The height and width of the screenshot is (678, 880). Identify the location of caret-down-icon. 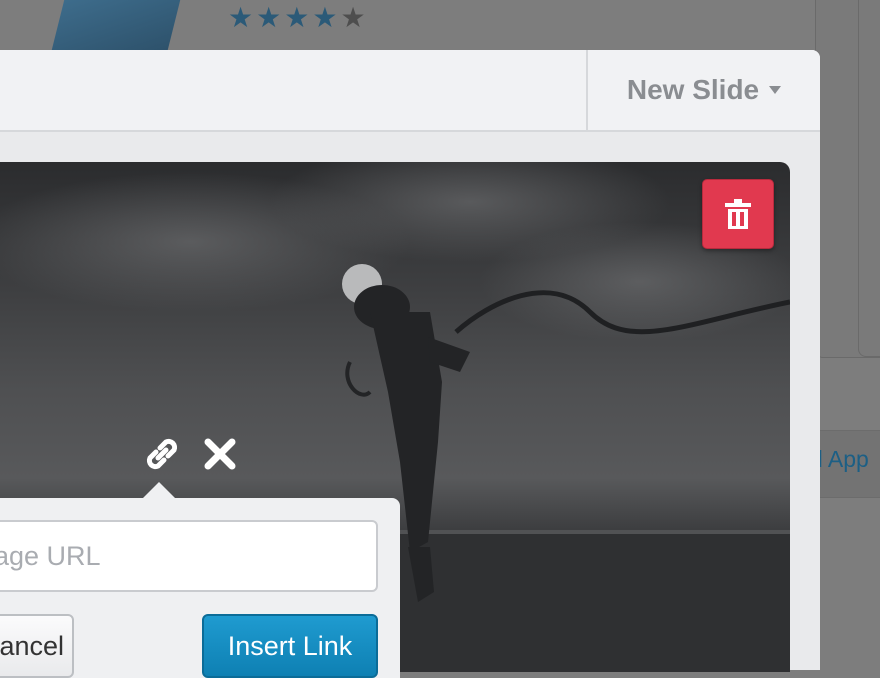
(775, 90).